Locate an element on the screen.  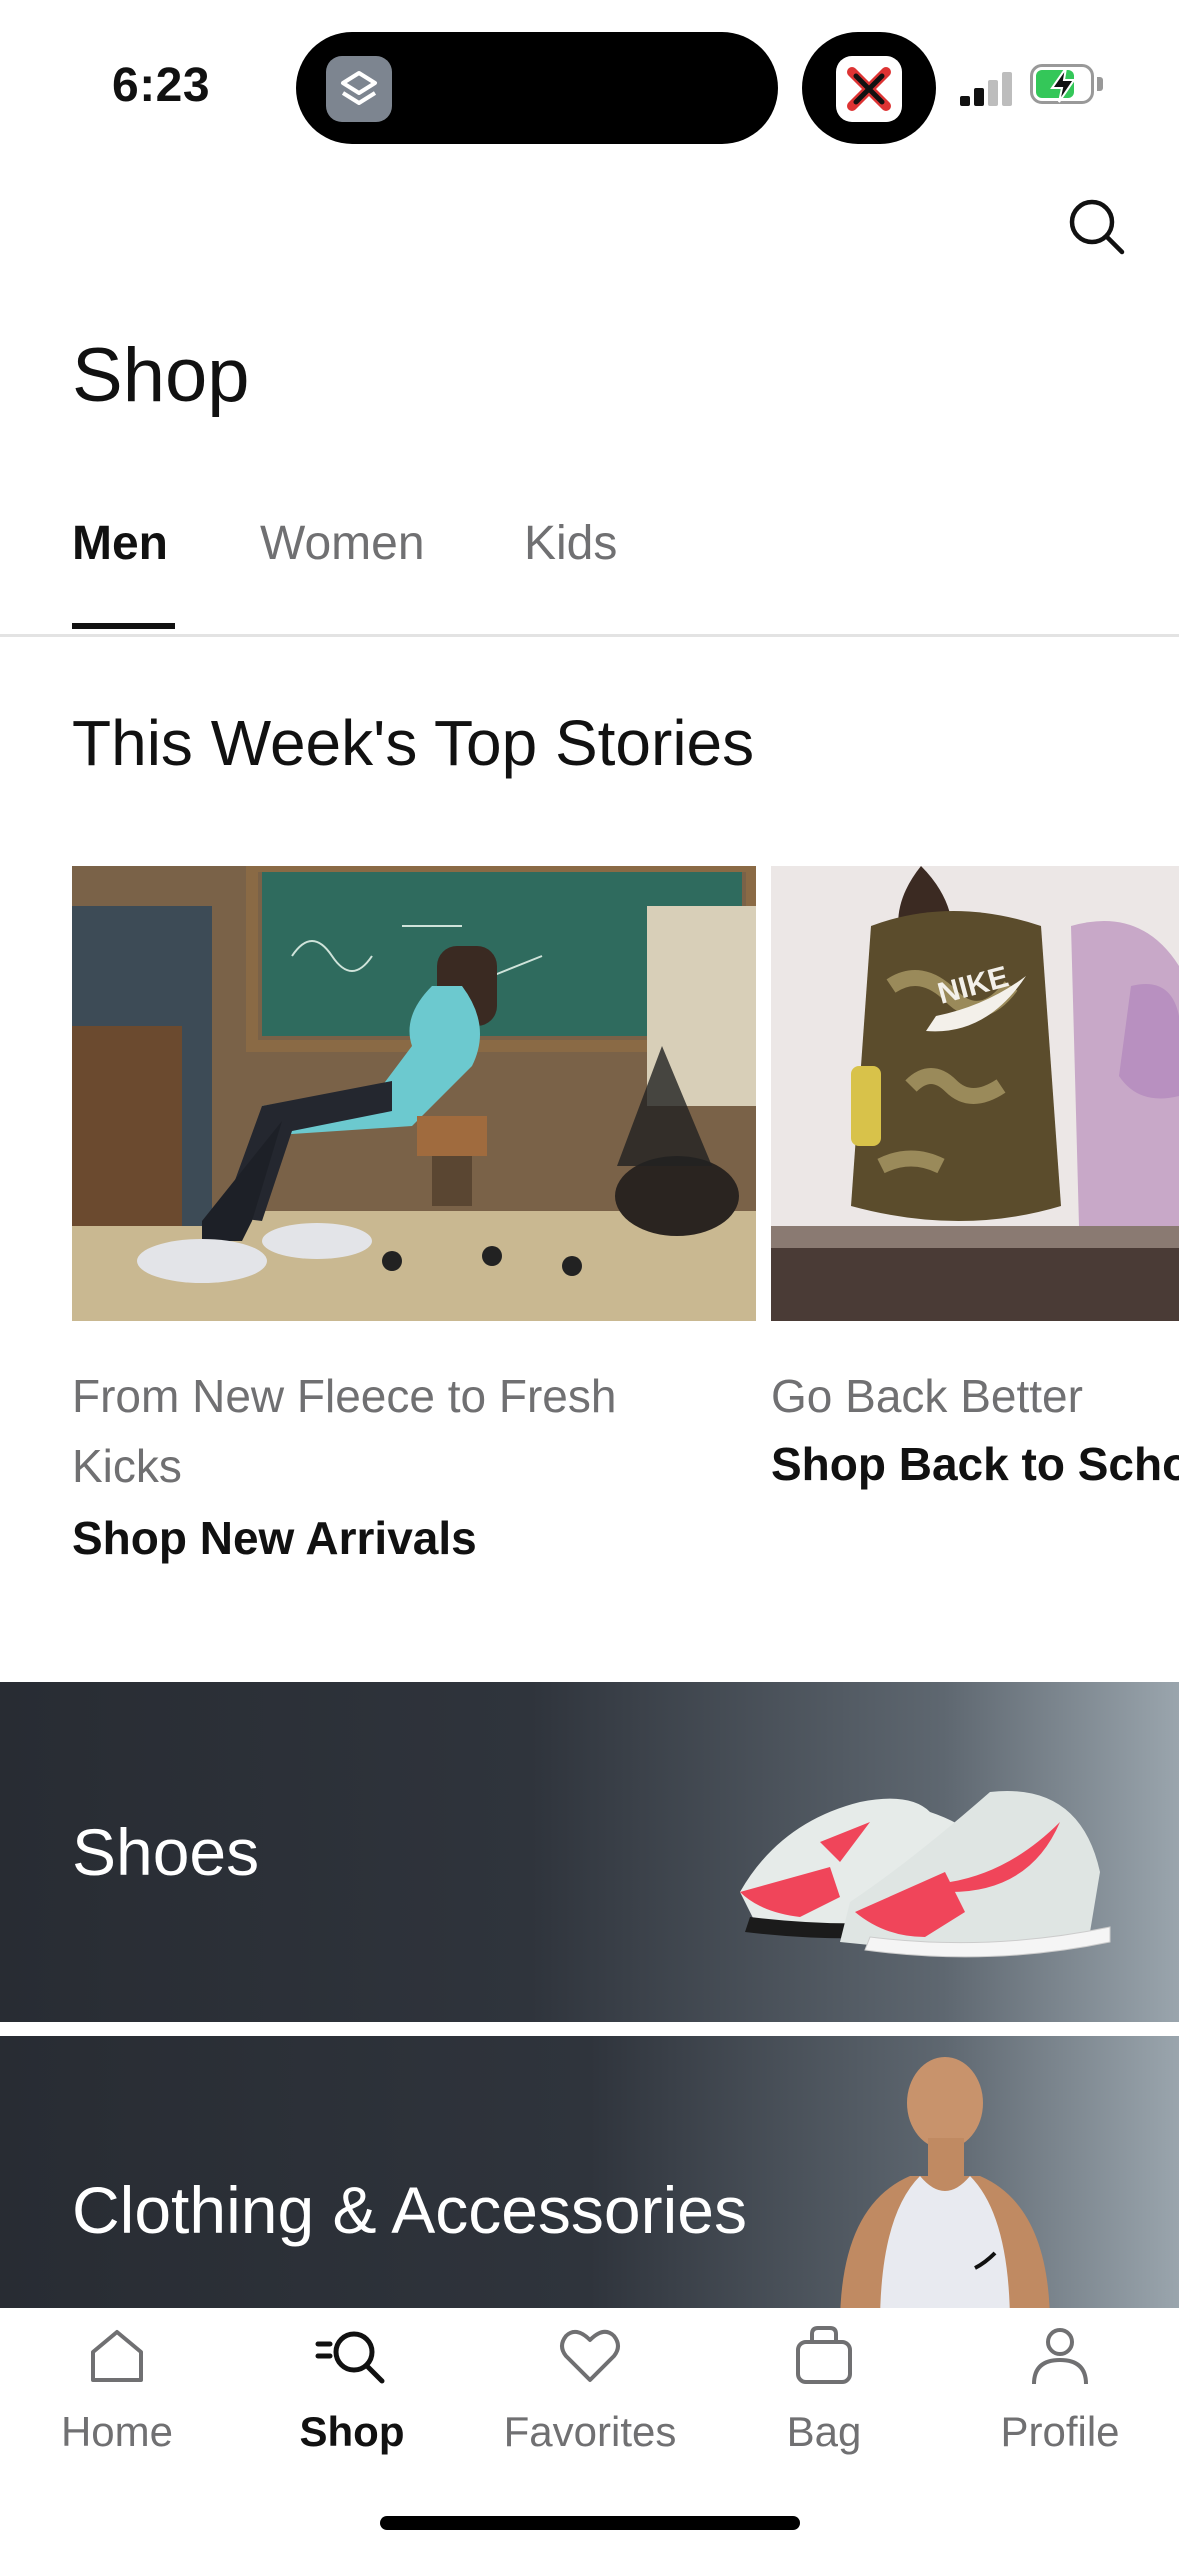
bag-icon is located at coordinates (824, 2355).